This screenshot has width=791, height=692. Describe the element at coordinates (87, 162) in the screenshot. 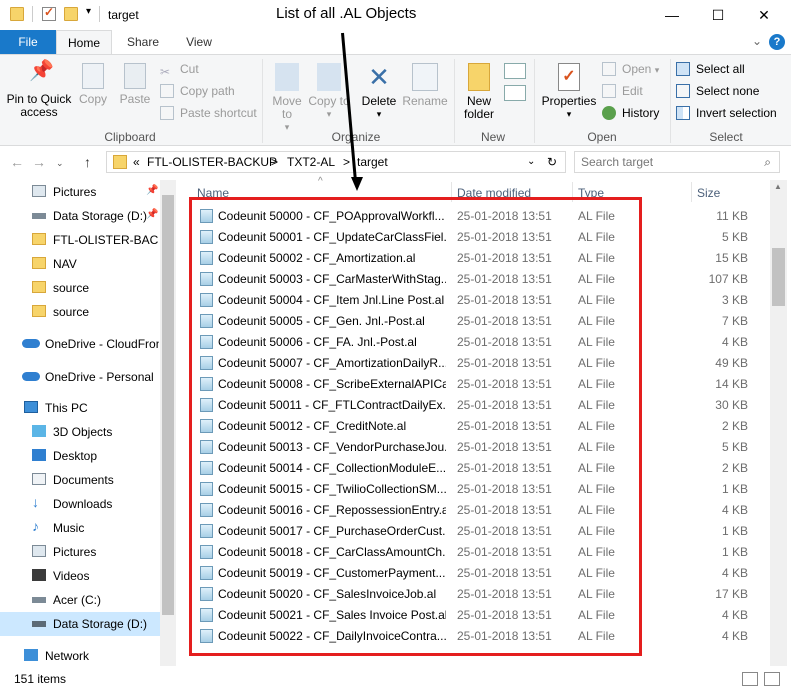

I see `up-arrow-icon: ↑` at that location.